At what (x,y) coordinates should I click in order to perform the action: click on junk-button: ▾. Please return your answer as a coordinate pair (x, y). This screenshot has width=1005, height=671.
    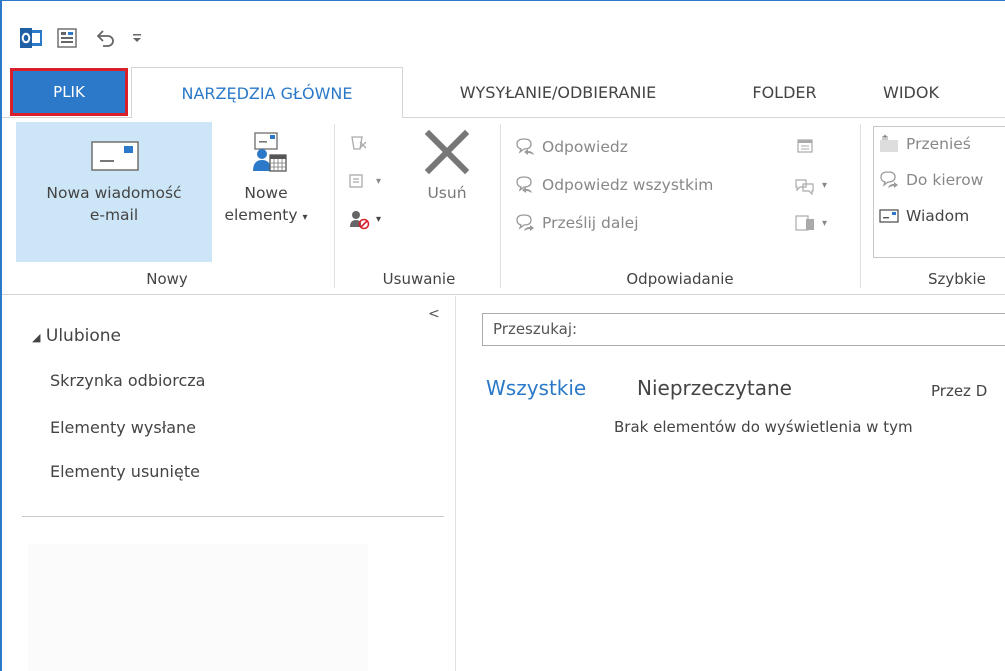
    Looking at the image, I should click on (364, 219).